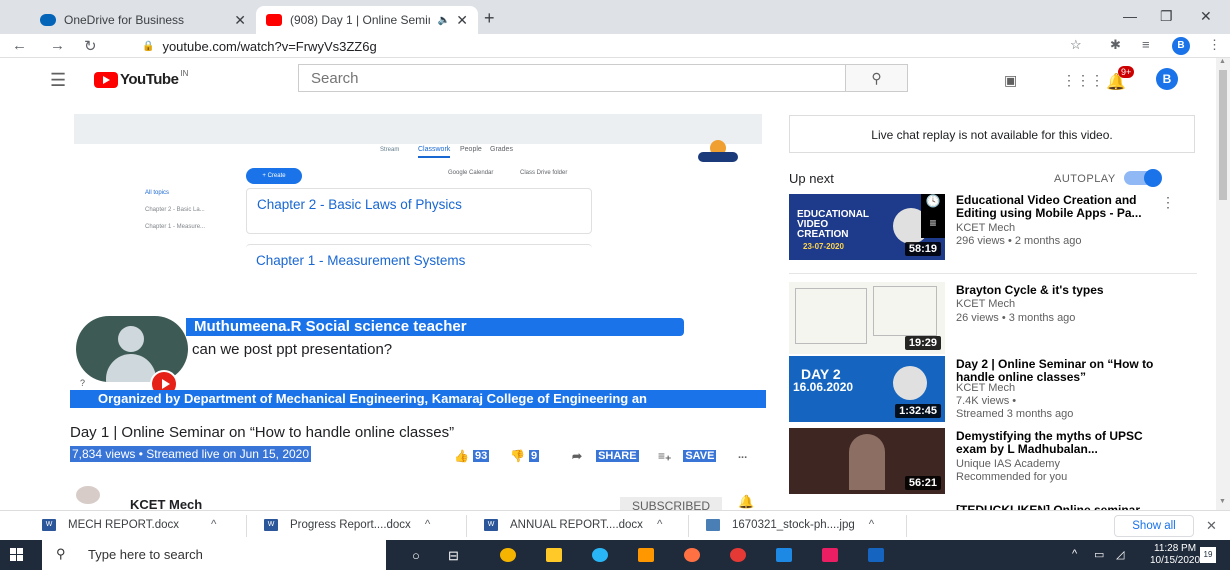  Describe the element at coordinates (867, 461) in the screenshot. I see `video-thumbnail: 56:21` at that location.